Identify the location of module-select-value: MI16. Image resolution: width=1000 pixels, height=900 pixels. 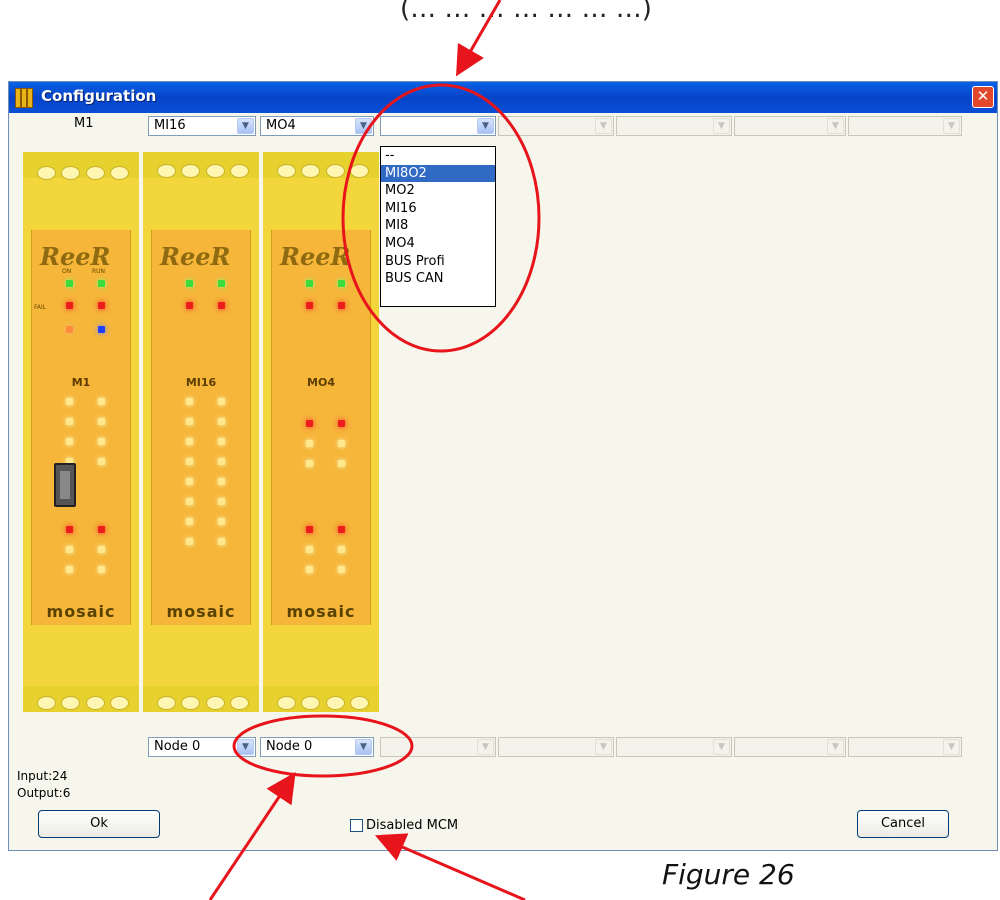
(170, 125).